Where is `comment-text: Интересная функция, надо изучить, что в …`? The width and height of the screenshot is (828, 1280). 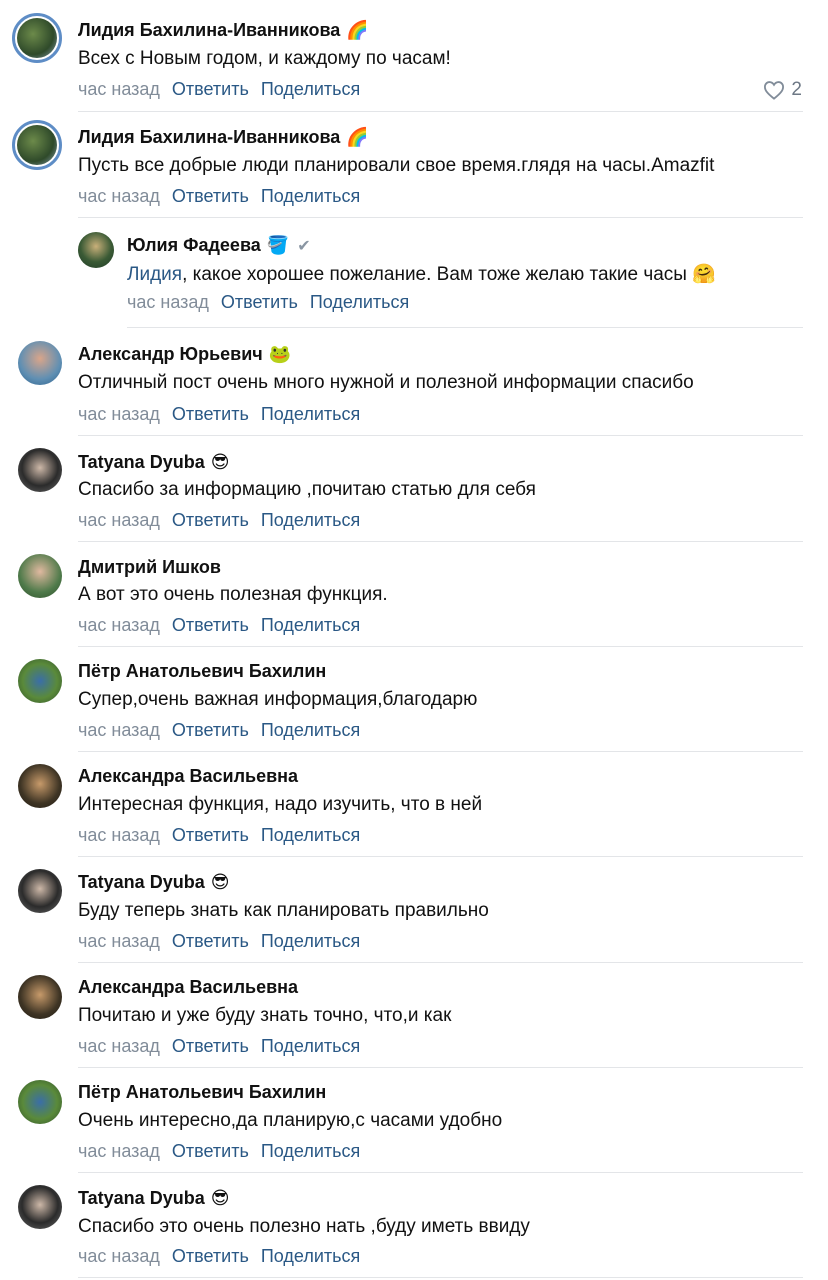 comment-text: Интересная функция, надо изучить, что в … is located at coordinates (280, 804).